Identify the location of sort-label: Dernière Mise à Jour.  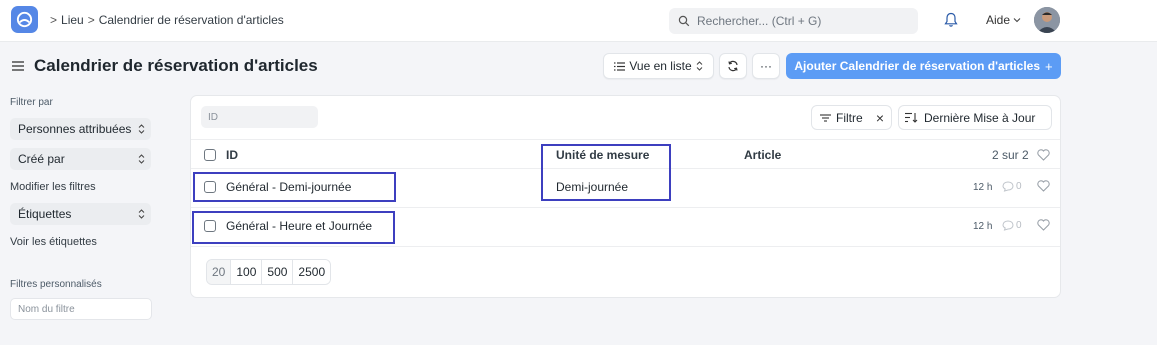
(980, 117).